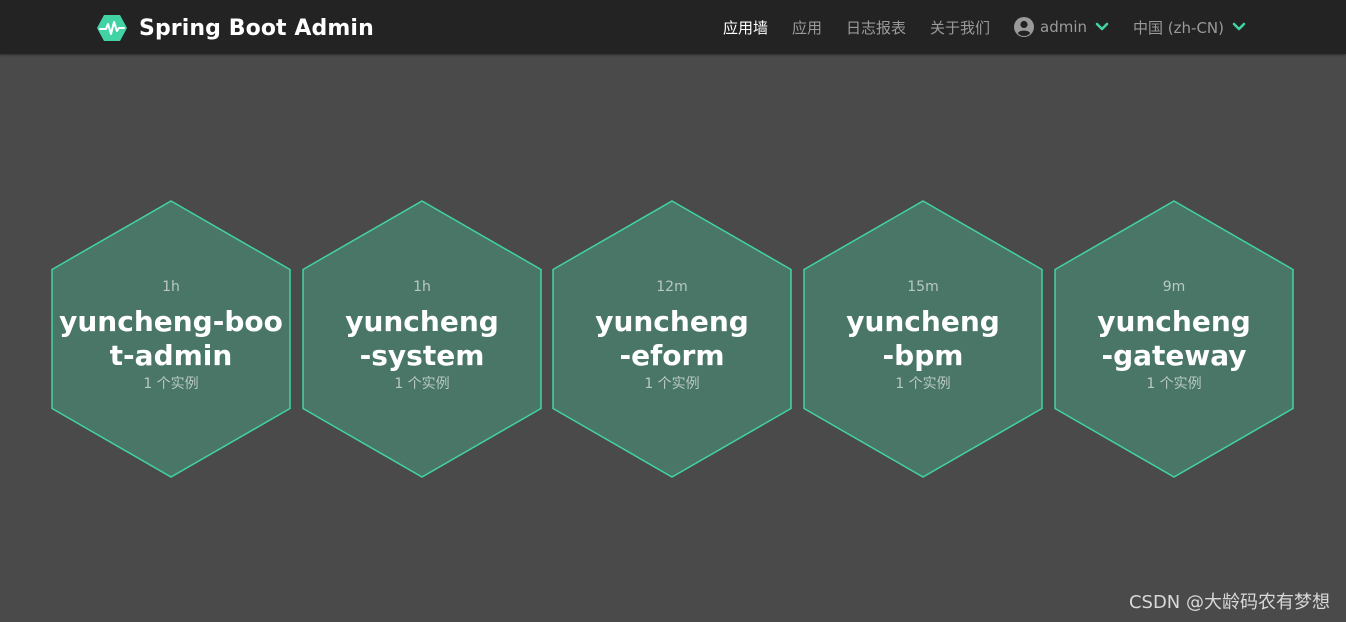 This screenshot has height=622, width=1346. I want to click on application-uptime: 12m, so click(672, 287).